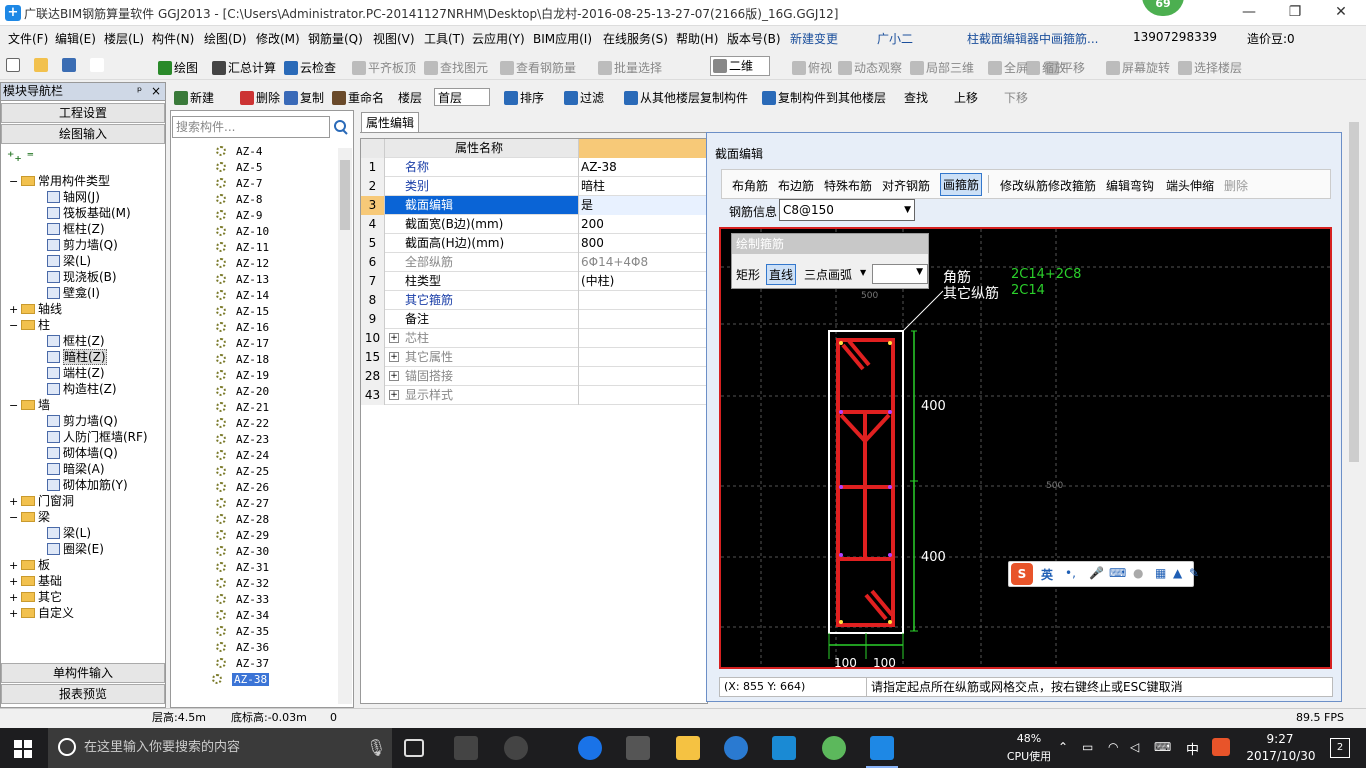  What do you see at coordinates (1113, 747) in the screenshot?
I see `wifi-icon: ◠` at bounding box center [1113, 747].